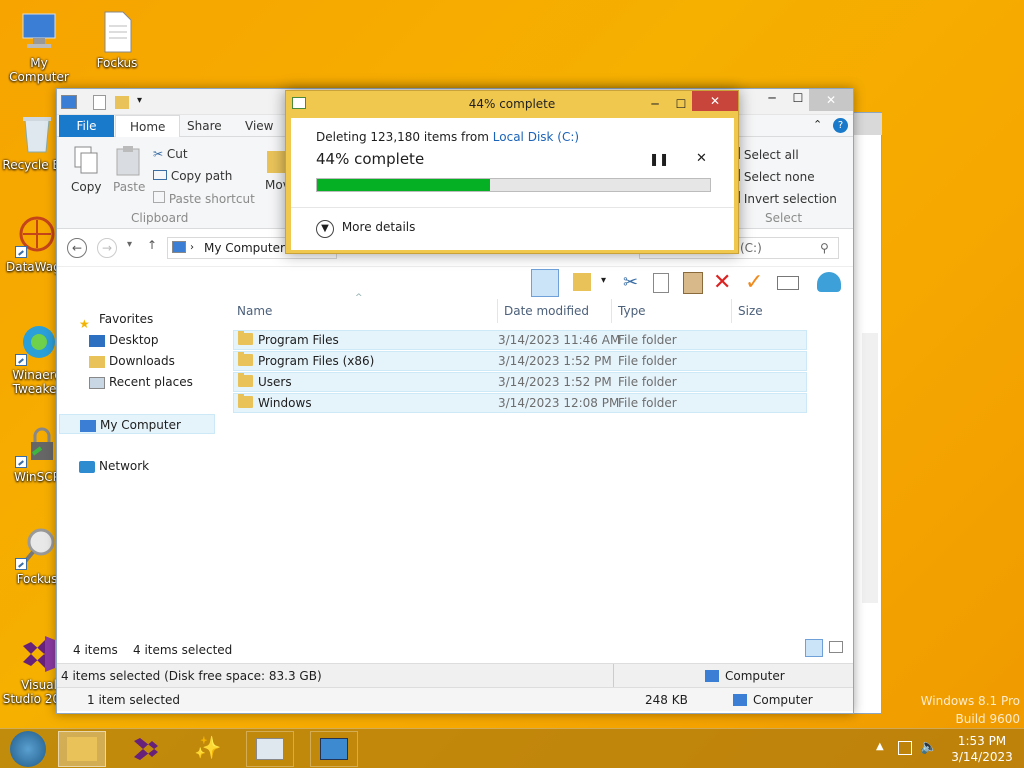 This screenshot has height=768, width=1024. Describe the element at coordinates (790, 199) in the screenshot. I see `invert-selection-label: Invert selection` at that location.